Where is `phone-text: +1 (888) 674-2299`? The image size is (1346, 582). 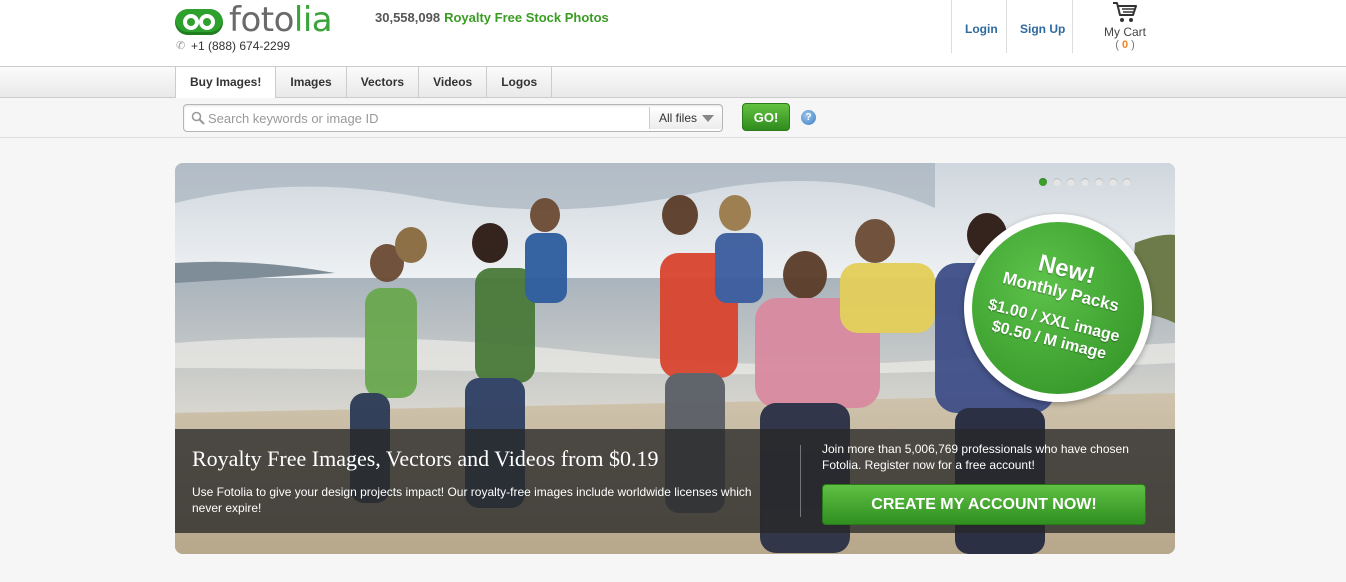 phone-text: +1 (888) 674-2299 is located at coordinates (241, 46).